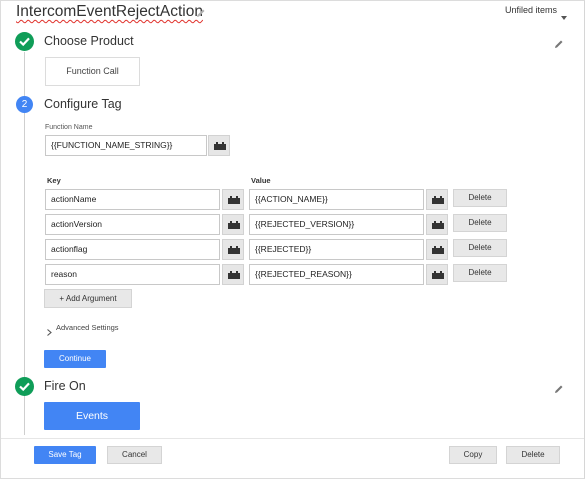 This screenshot has width=585, height=479. I want to click on argument-key-input: actionflag, so click(132, 249).